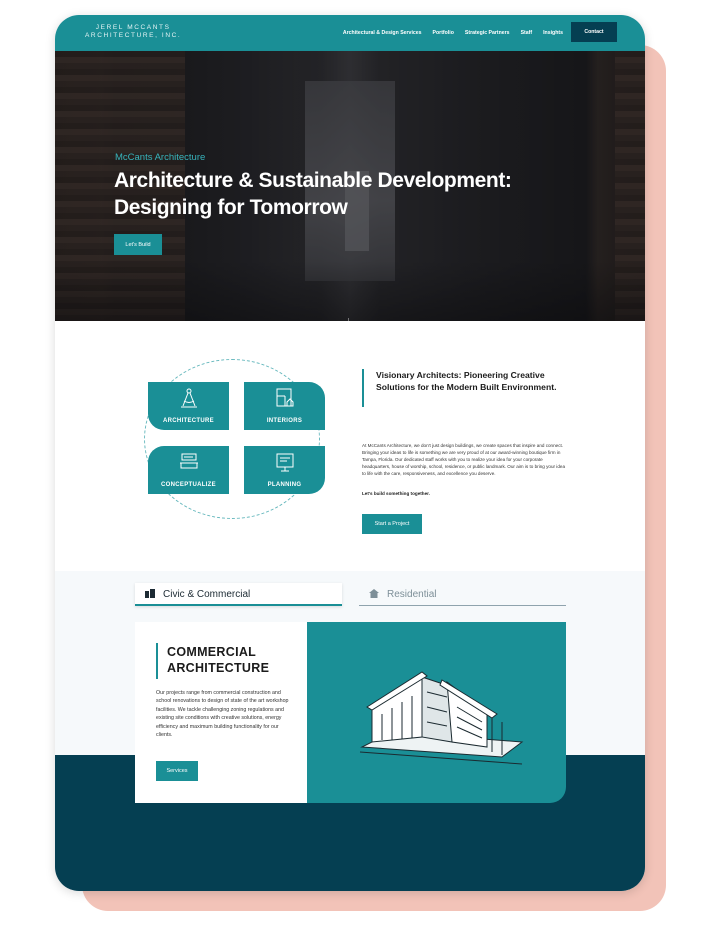  What do you see at coordinates (396, 493) in the screenshot?
I see `about-tagline: Let's build something together.` at bounding box center [396, 493].